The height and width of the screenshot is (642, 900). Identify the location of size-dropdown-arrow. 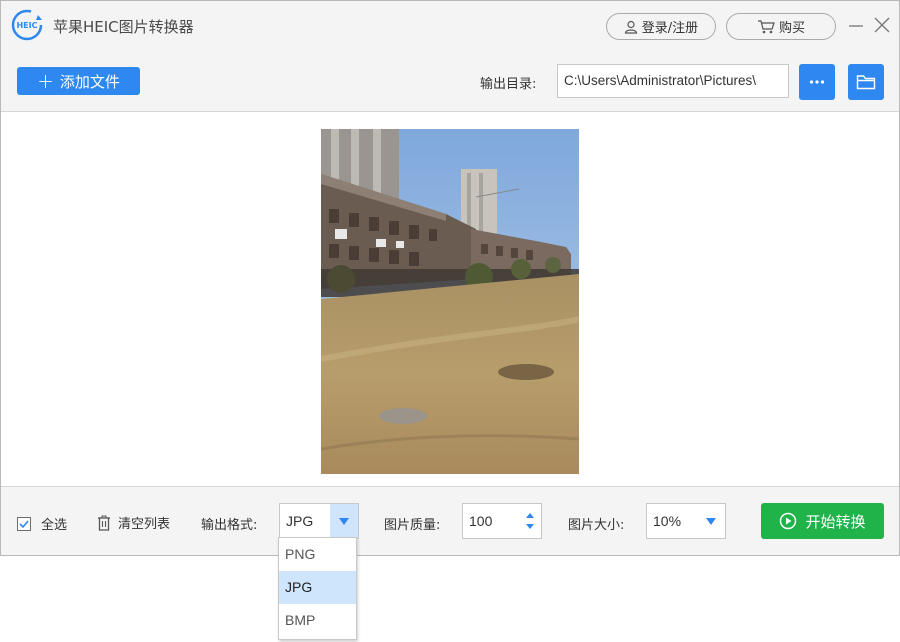
(711, 521).